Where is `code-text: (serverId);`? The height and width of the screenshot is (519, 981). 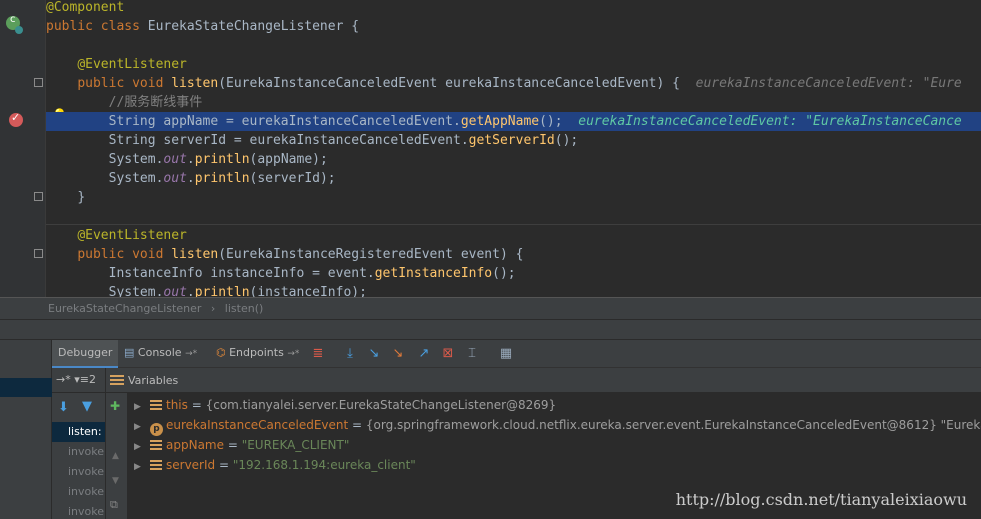
code-text: (serverId); is located at coordinates (292, 178).